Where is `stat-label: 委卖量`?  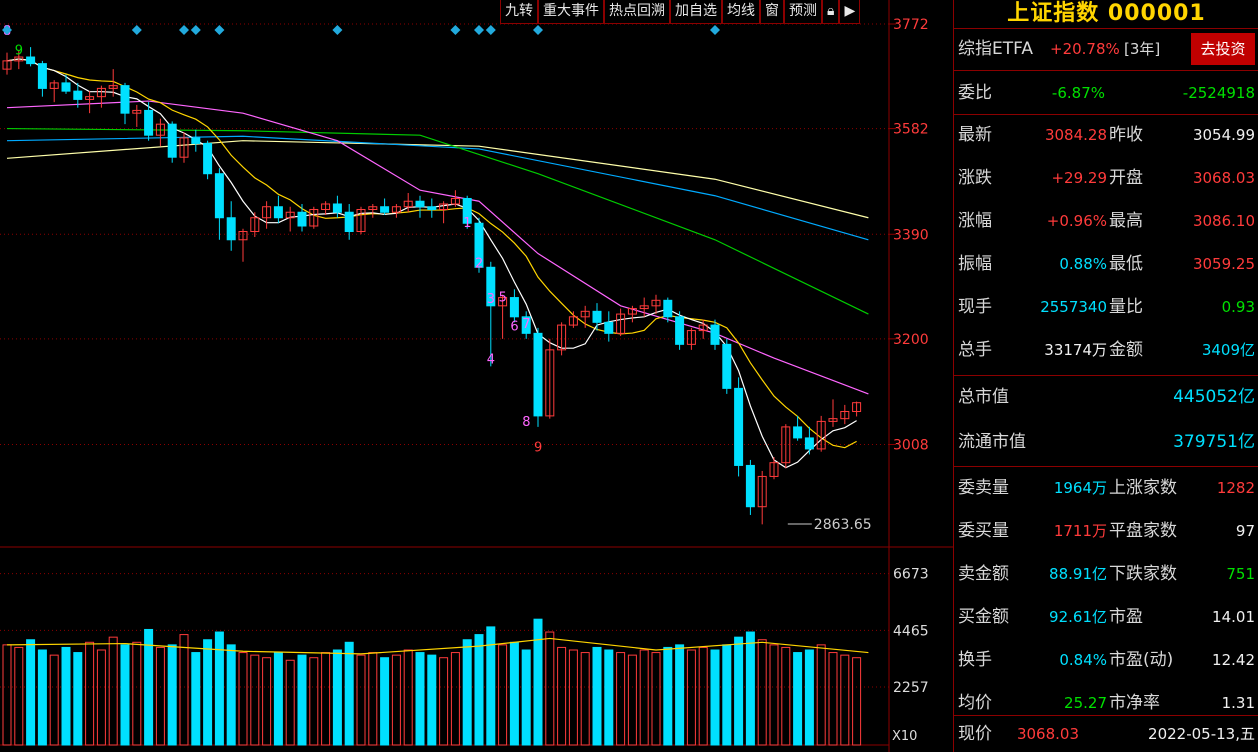 stat-label: 委卖量 is located at coordinates (983, 488).